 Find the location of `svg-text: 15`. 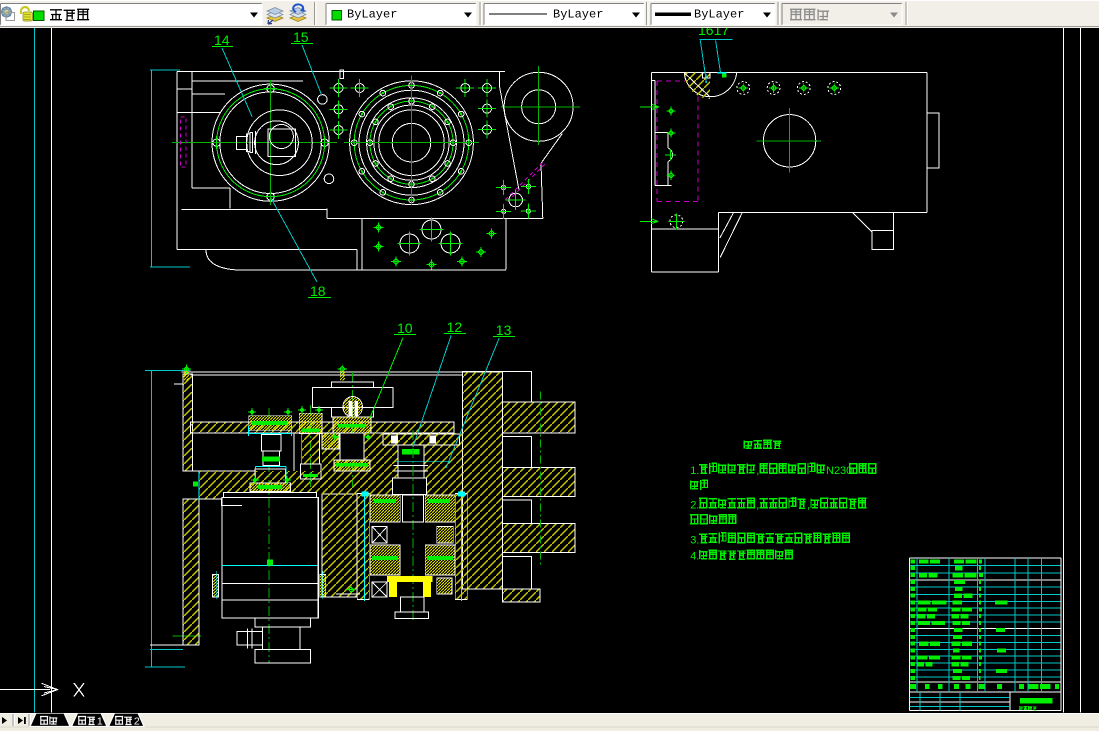

svg-text: 15 is located at coordinates (301, 37).